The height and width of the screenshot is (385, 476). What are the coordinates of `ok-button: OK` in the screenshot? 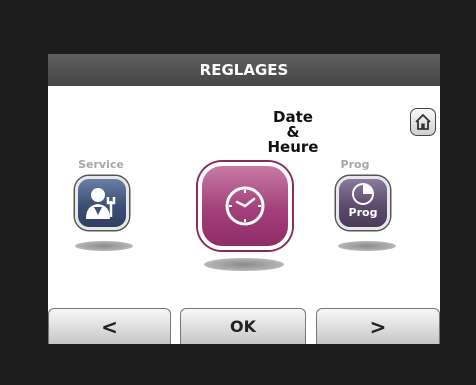 It's located at (243, 326).